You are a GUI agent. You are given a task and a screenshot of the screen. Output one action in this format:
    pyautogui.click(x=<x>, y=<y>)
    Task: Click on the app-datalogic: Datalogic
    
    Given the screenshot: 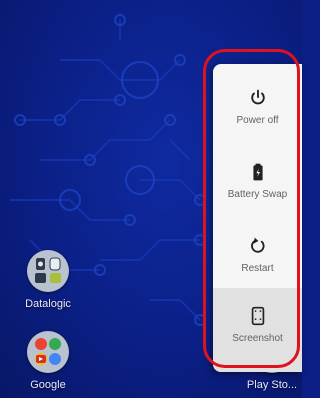 What is the action you would take?
    pyautogui.click(x=48, y=280)
    